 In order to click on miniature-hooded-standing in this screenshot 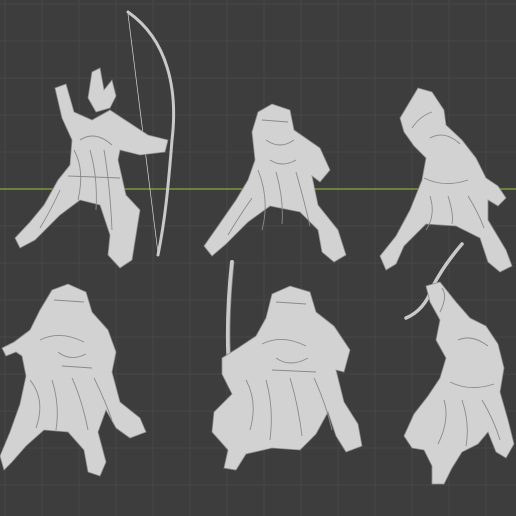, I will do `click(275, 183)`.